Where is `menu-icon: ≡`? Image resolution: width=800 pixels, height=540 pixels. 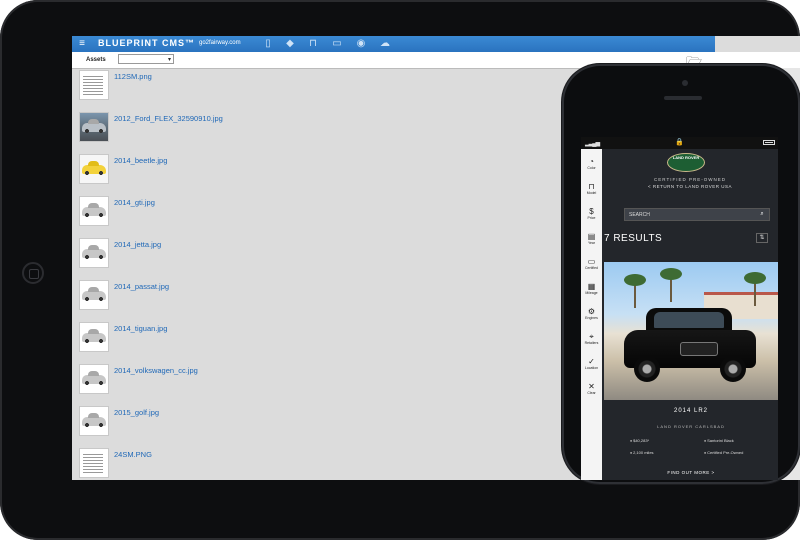
menu-icon: ≡ is located at coordinates (82, 44).